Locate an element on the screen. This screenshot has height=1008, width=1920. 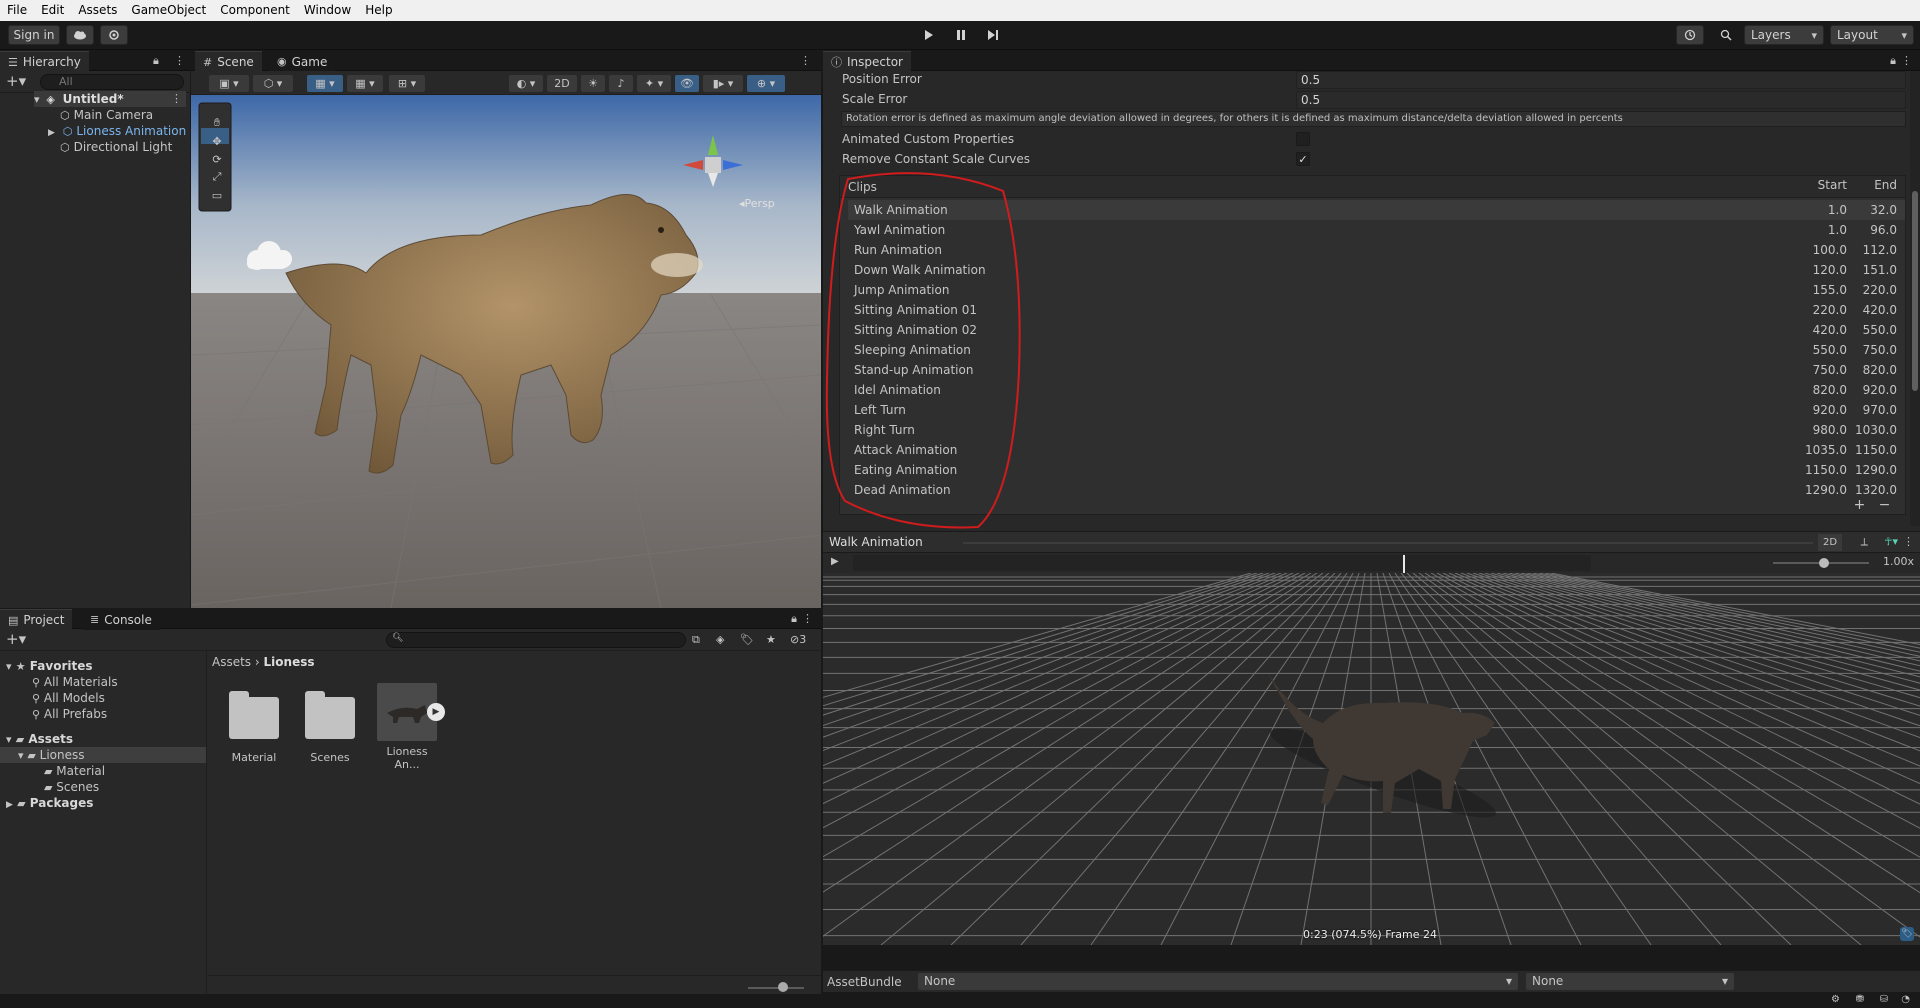
clip-row: Run Animation 100.0 112.0 is located at coordinates (1376, 250).